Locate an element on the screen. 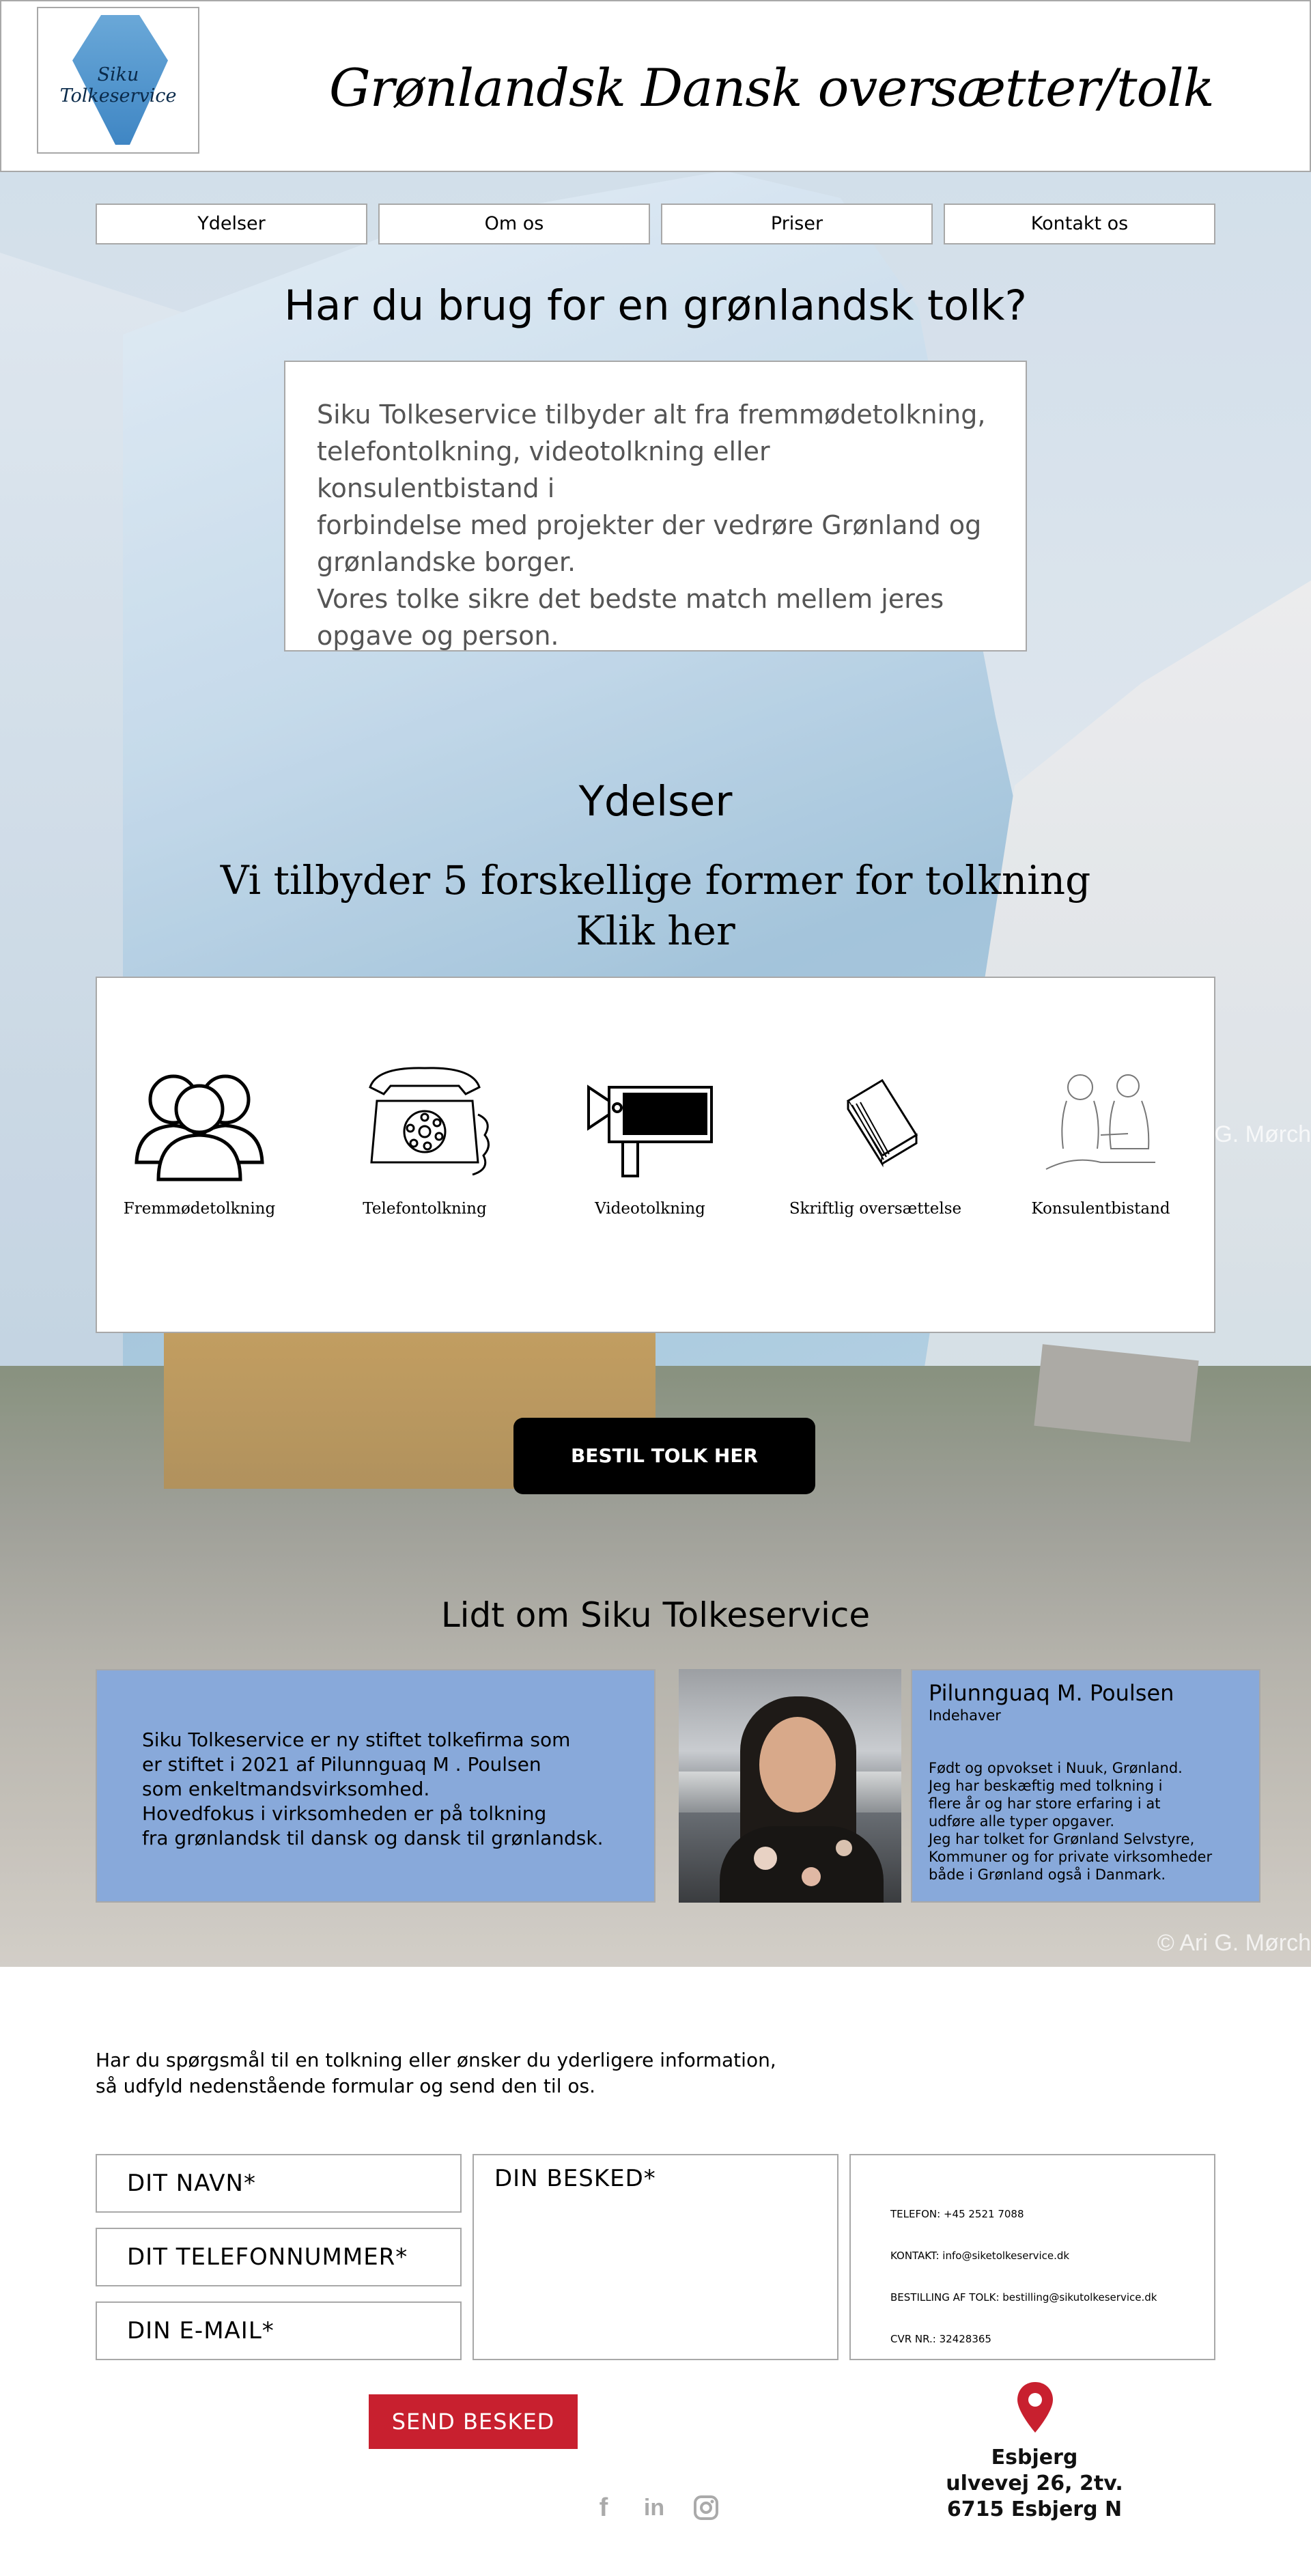 This screenshot has height=2576, width=1311. address: Esbjerg ulvevej 26, 2tv. 6715 Esbjerg N is located at coordinates (1034, 2484).